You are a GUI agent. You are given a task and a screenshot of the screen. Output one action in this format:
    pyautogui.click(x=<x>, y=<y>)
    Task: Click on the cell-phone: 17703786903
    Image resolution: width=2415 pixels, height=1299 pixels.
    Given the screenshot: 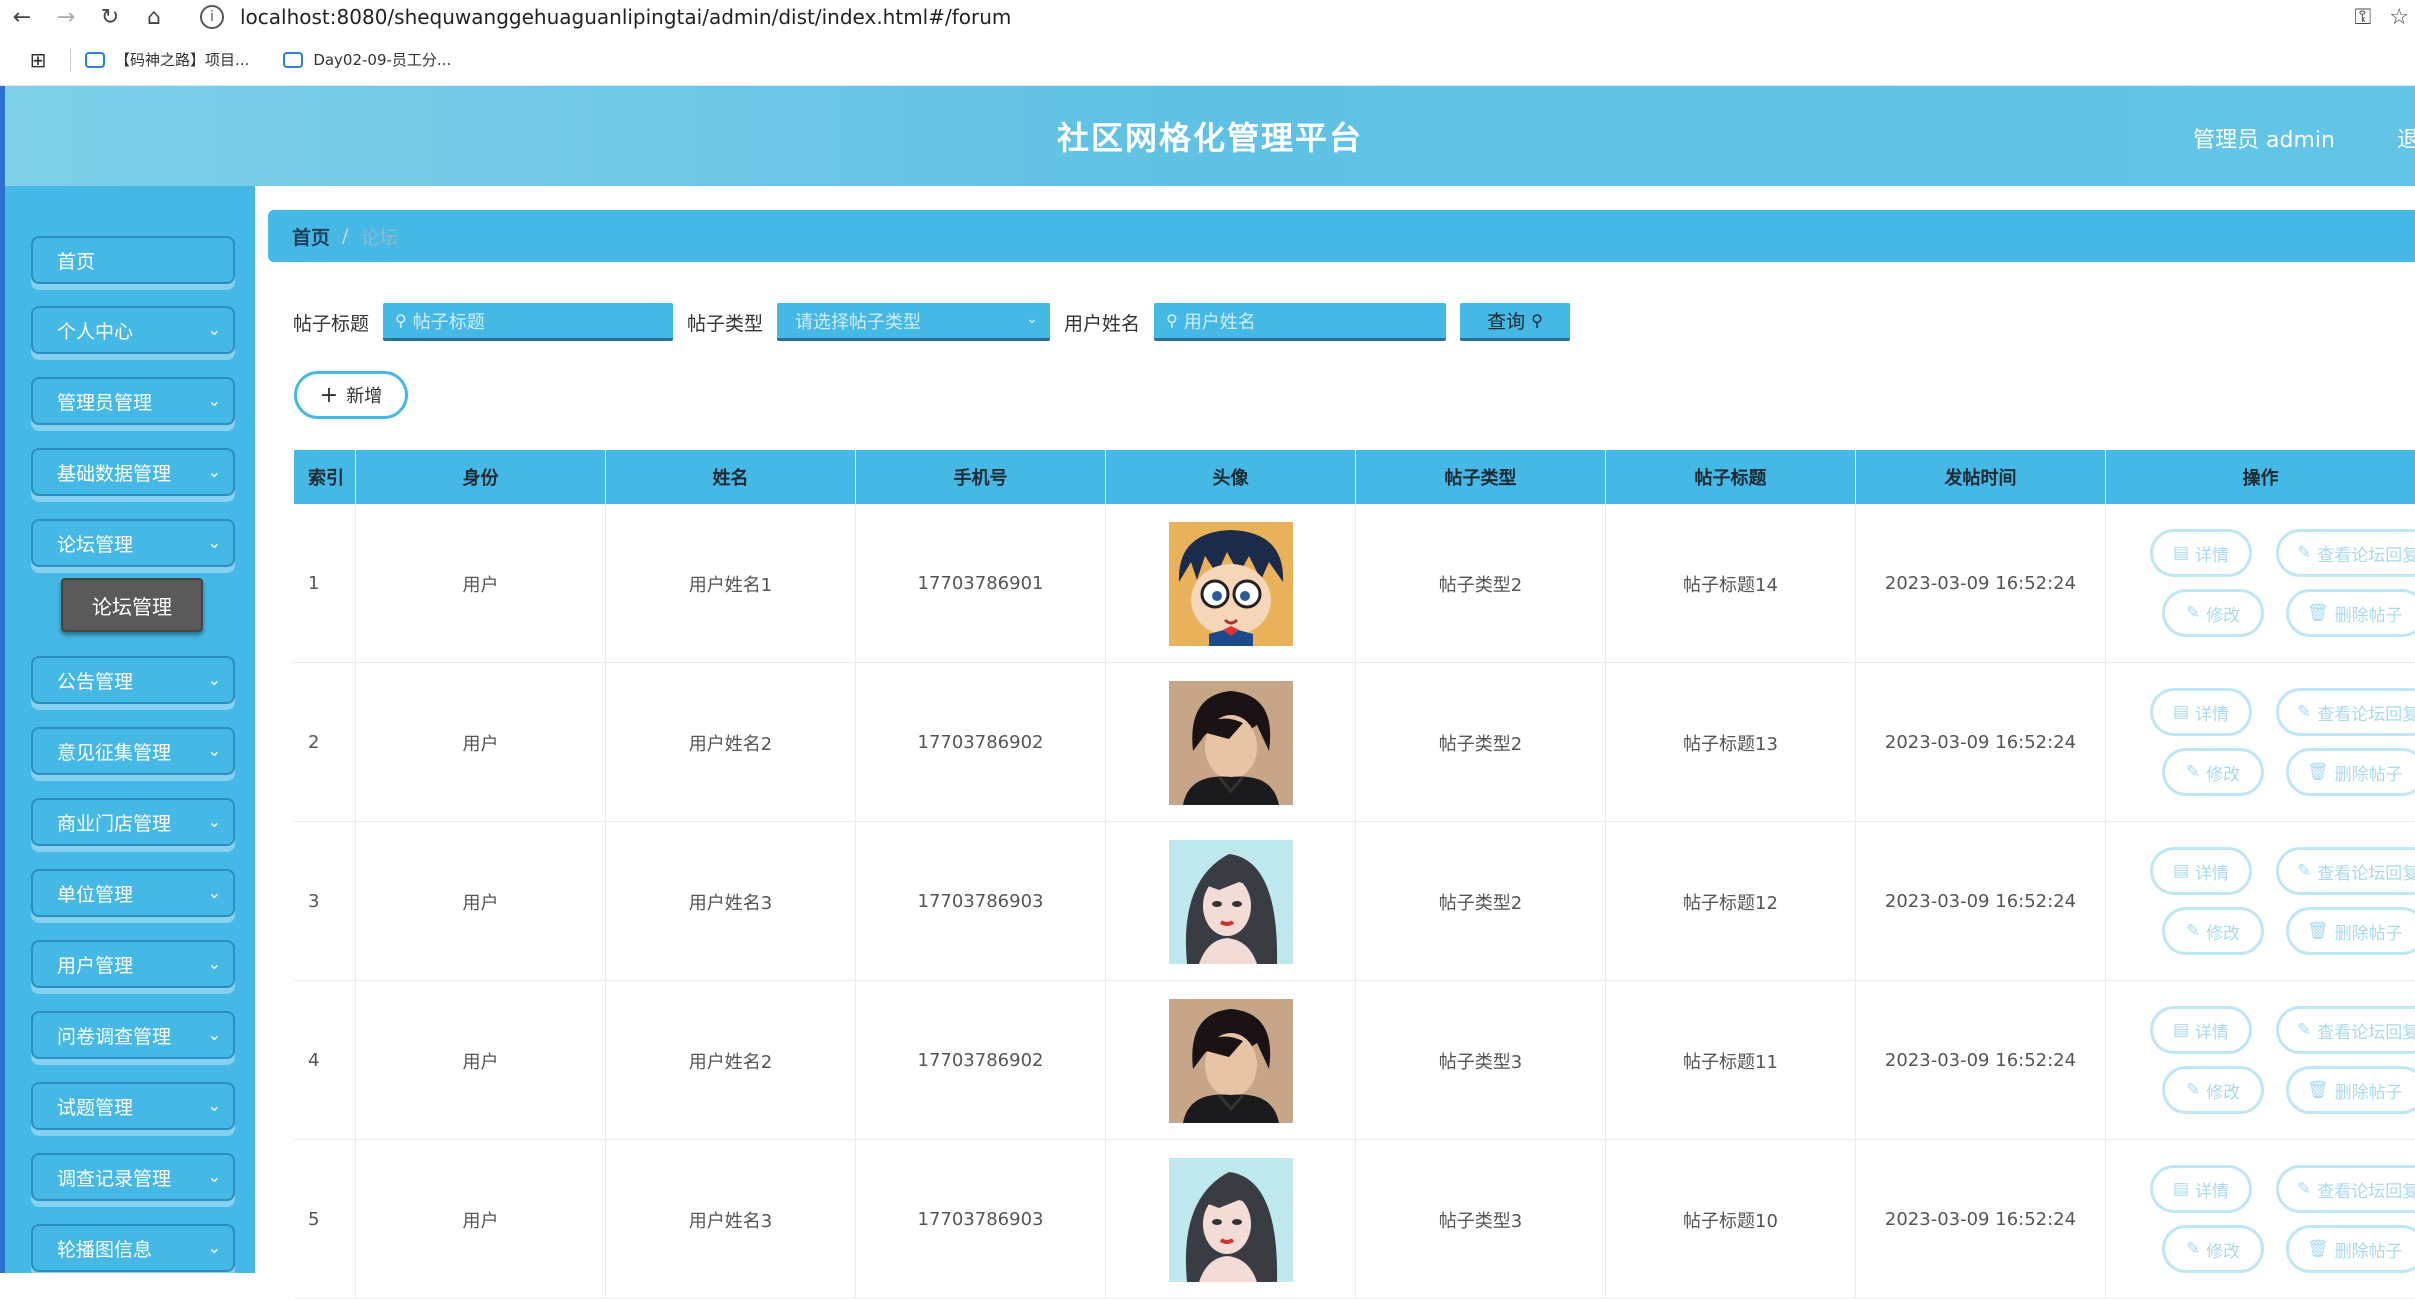 What is the action you would take?
    pyautogui.click(x=981, y=1219)
    